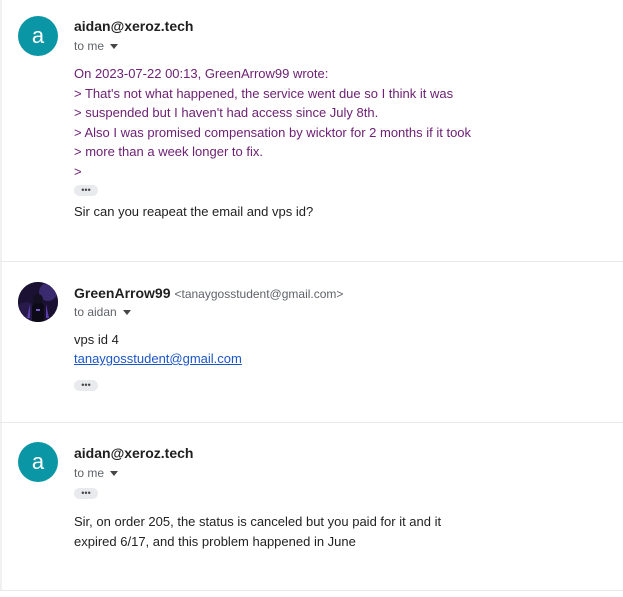  Describe the element at coordinates (122, 293) in the screenshot. I see `sender-label: GreenArrow99` at that location.